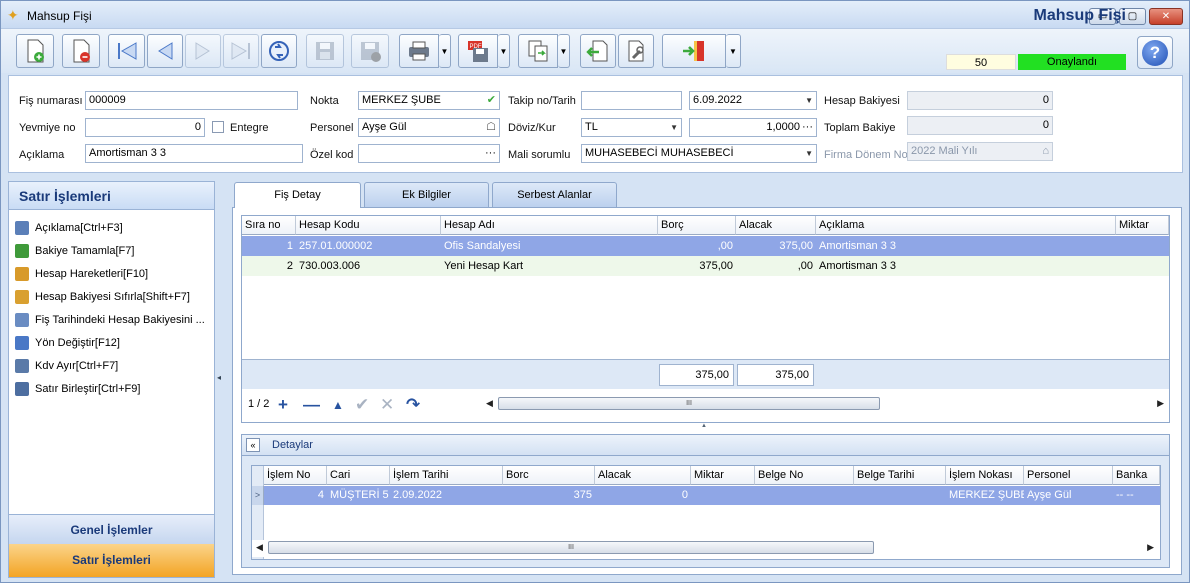  I want to click on action-hesap-hareketleri: Hesap Hareketleri[F10], so click(111, 273).